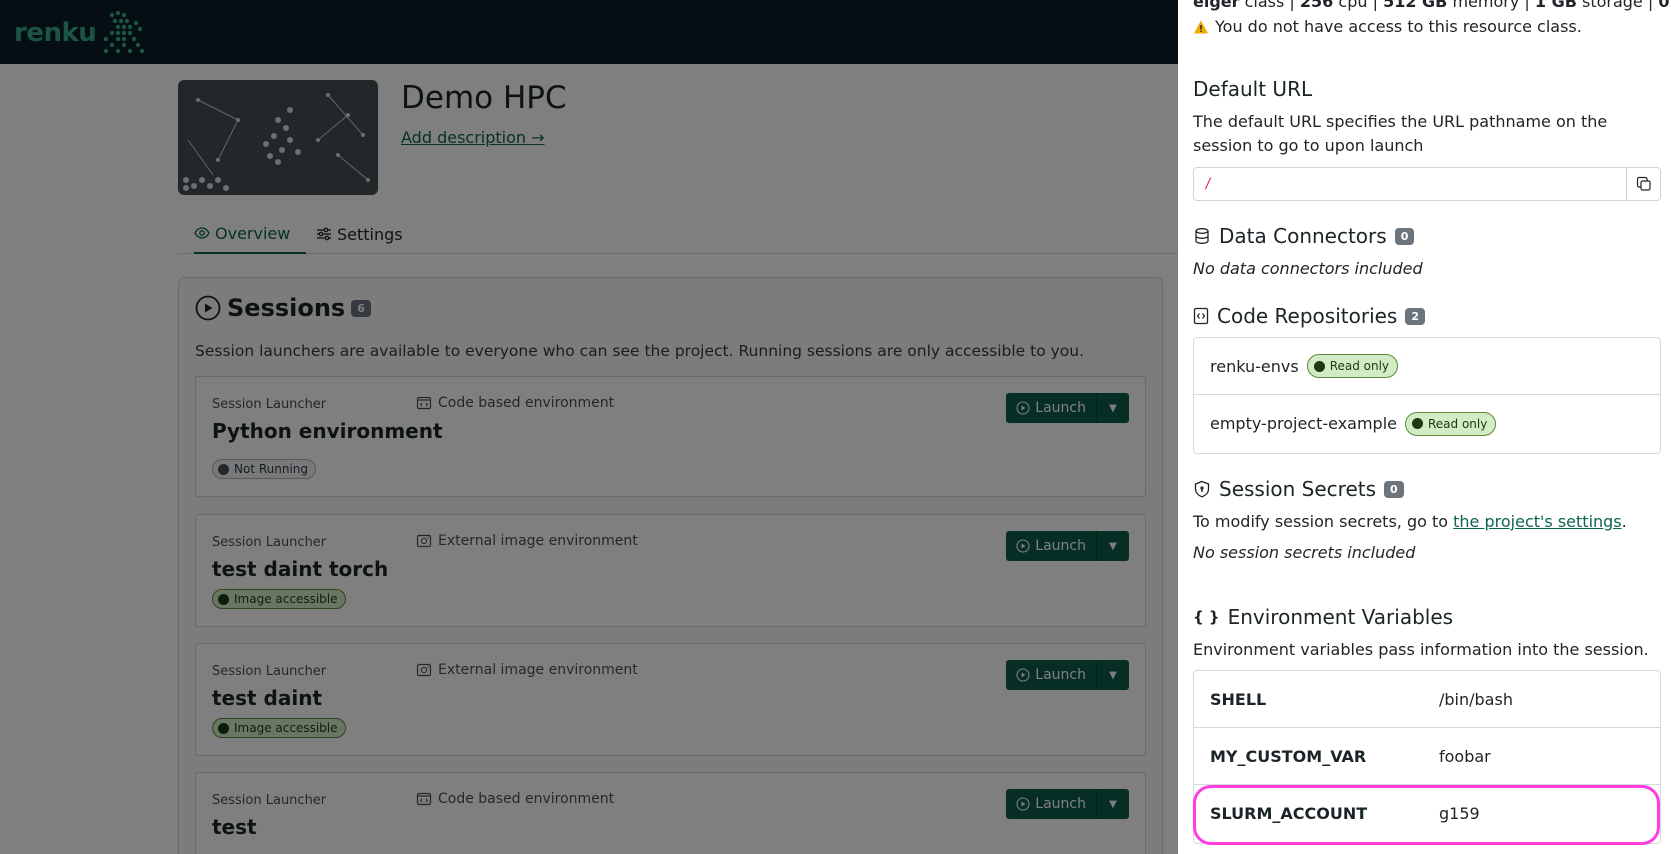  I want to click on default-url-title-text: Default URL, so click(1253, 89).